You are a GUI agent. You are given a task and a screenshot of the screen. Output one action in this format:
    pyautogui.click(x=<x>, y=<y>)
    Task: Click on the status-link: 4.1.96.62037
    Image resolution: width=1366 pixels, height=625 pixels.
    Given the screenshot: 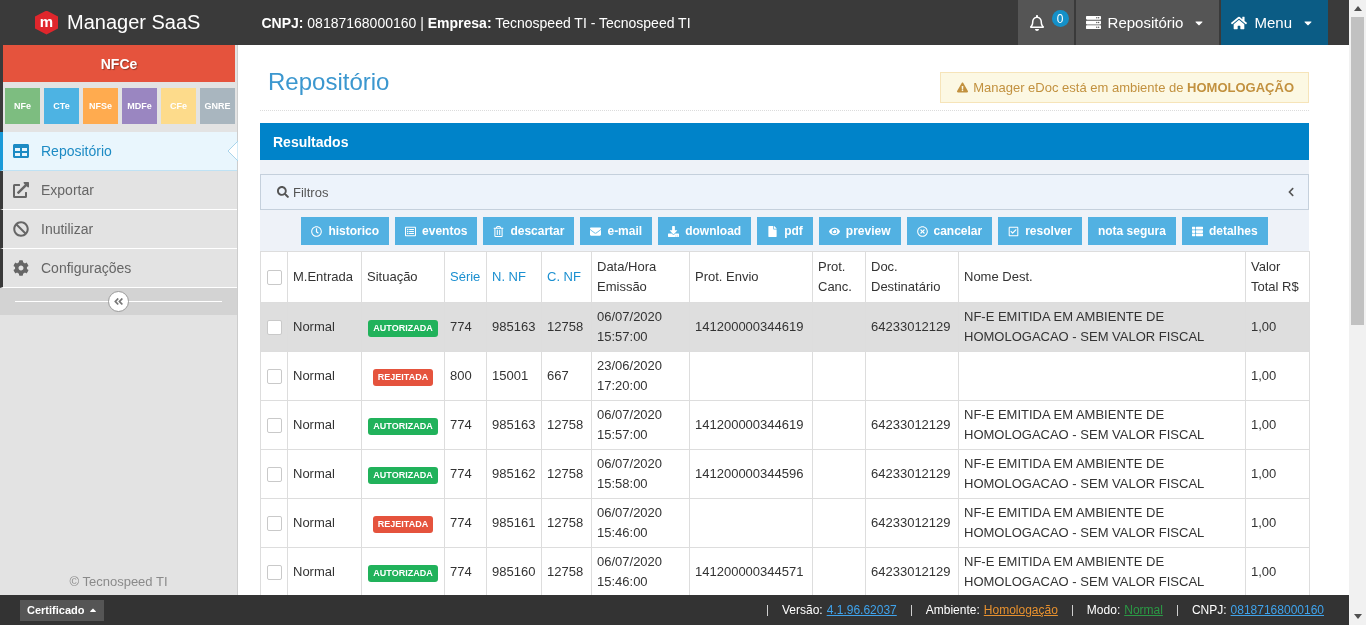 What is the action you would take?
    pyautogui.click(x=861, y=610)
    